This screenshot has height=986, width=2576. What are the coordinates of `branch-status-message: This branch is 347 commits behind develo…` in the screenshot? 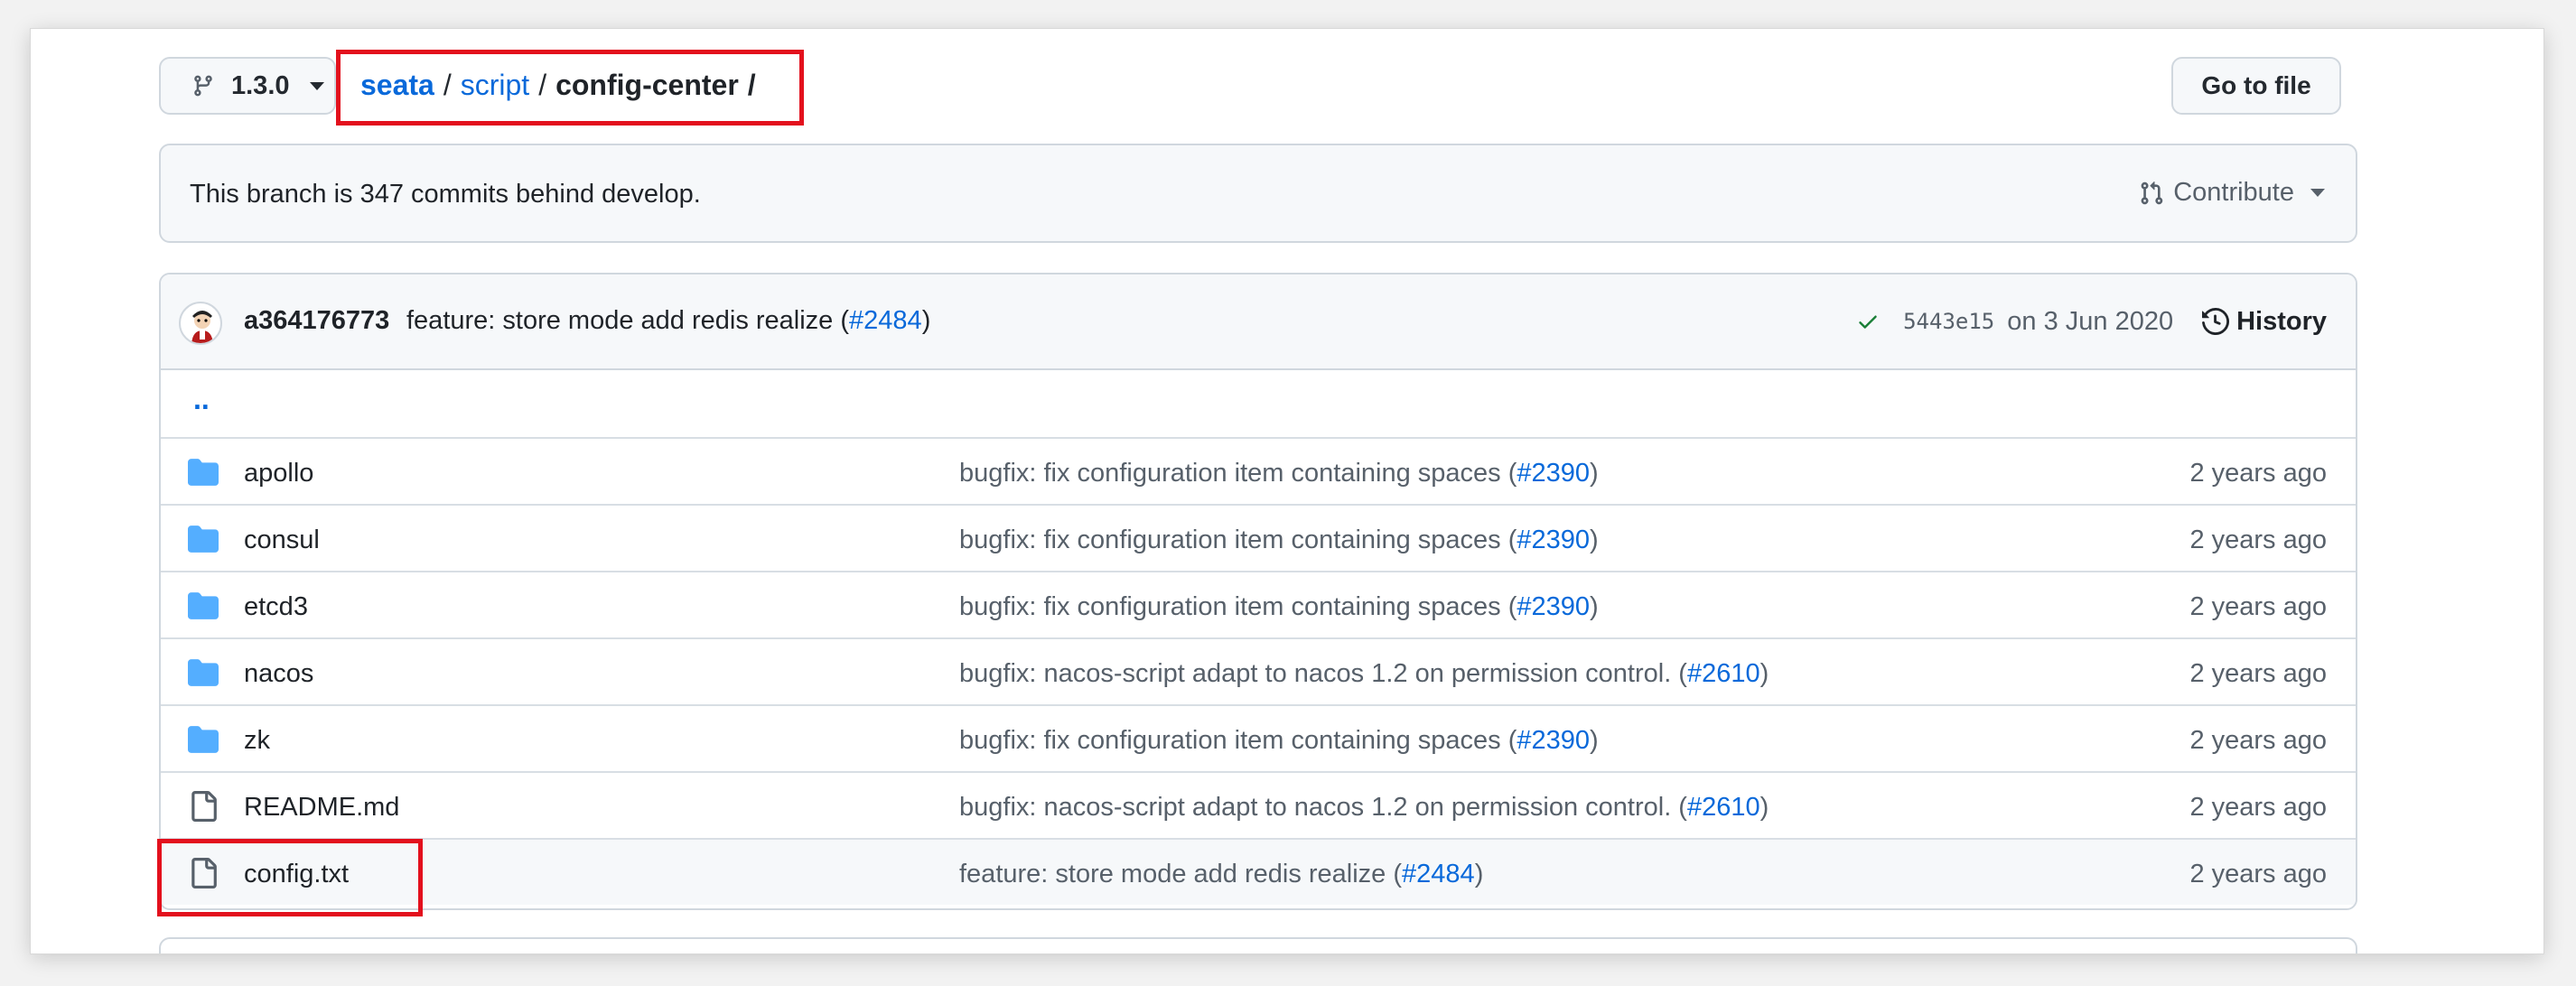 It's located at (445, 194).